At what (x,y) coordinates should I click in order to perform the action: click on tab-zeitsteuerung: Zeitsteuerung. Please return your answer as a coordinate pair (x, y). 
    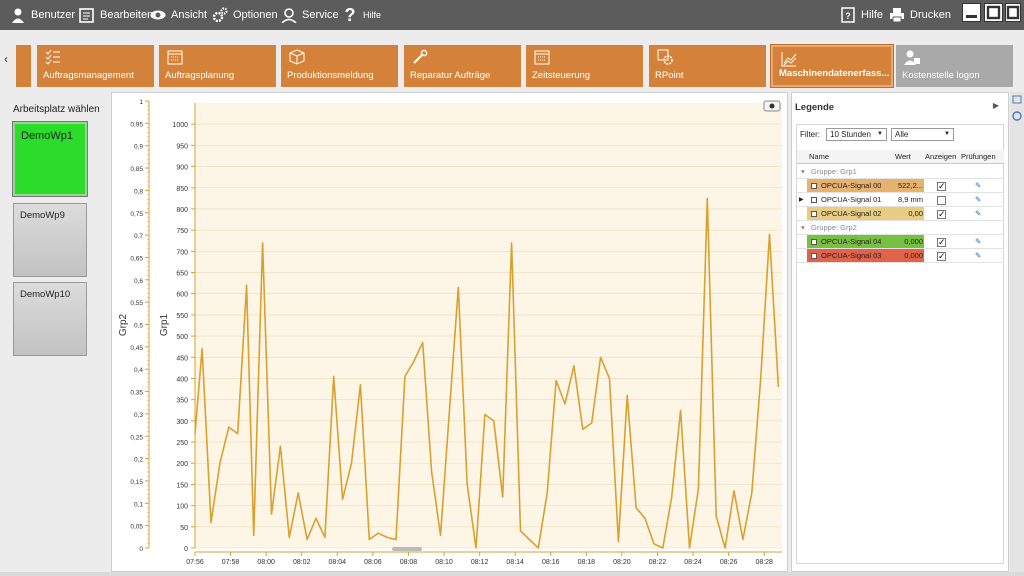
    Looking at the image, I should click on (584, 66).